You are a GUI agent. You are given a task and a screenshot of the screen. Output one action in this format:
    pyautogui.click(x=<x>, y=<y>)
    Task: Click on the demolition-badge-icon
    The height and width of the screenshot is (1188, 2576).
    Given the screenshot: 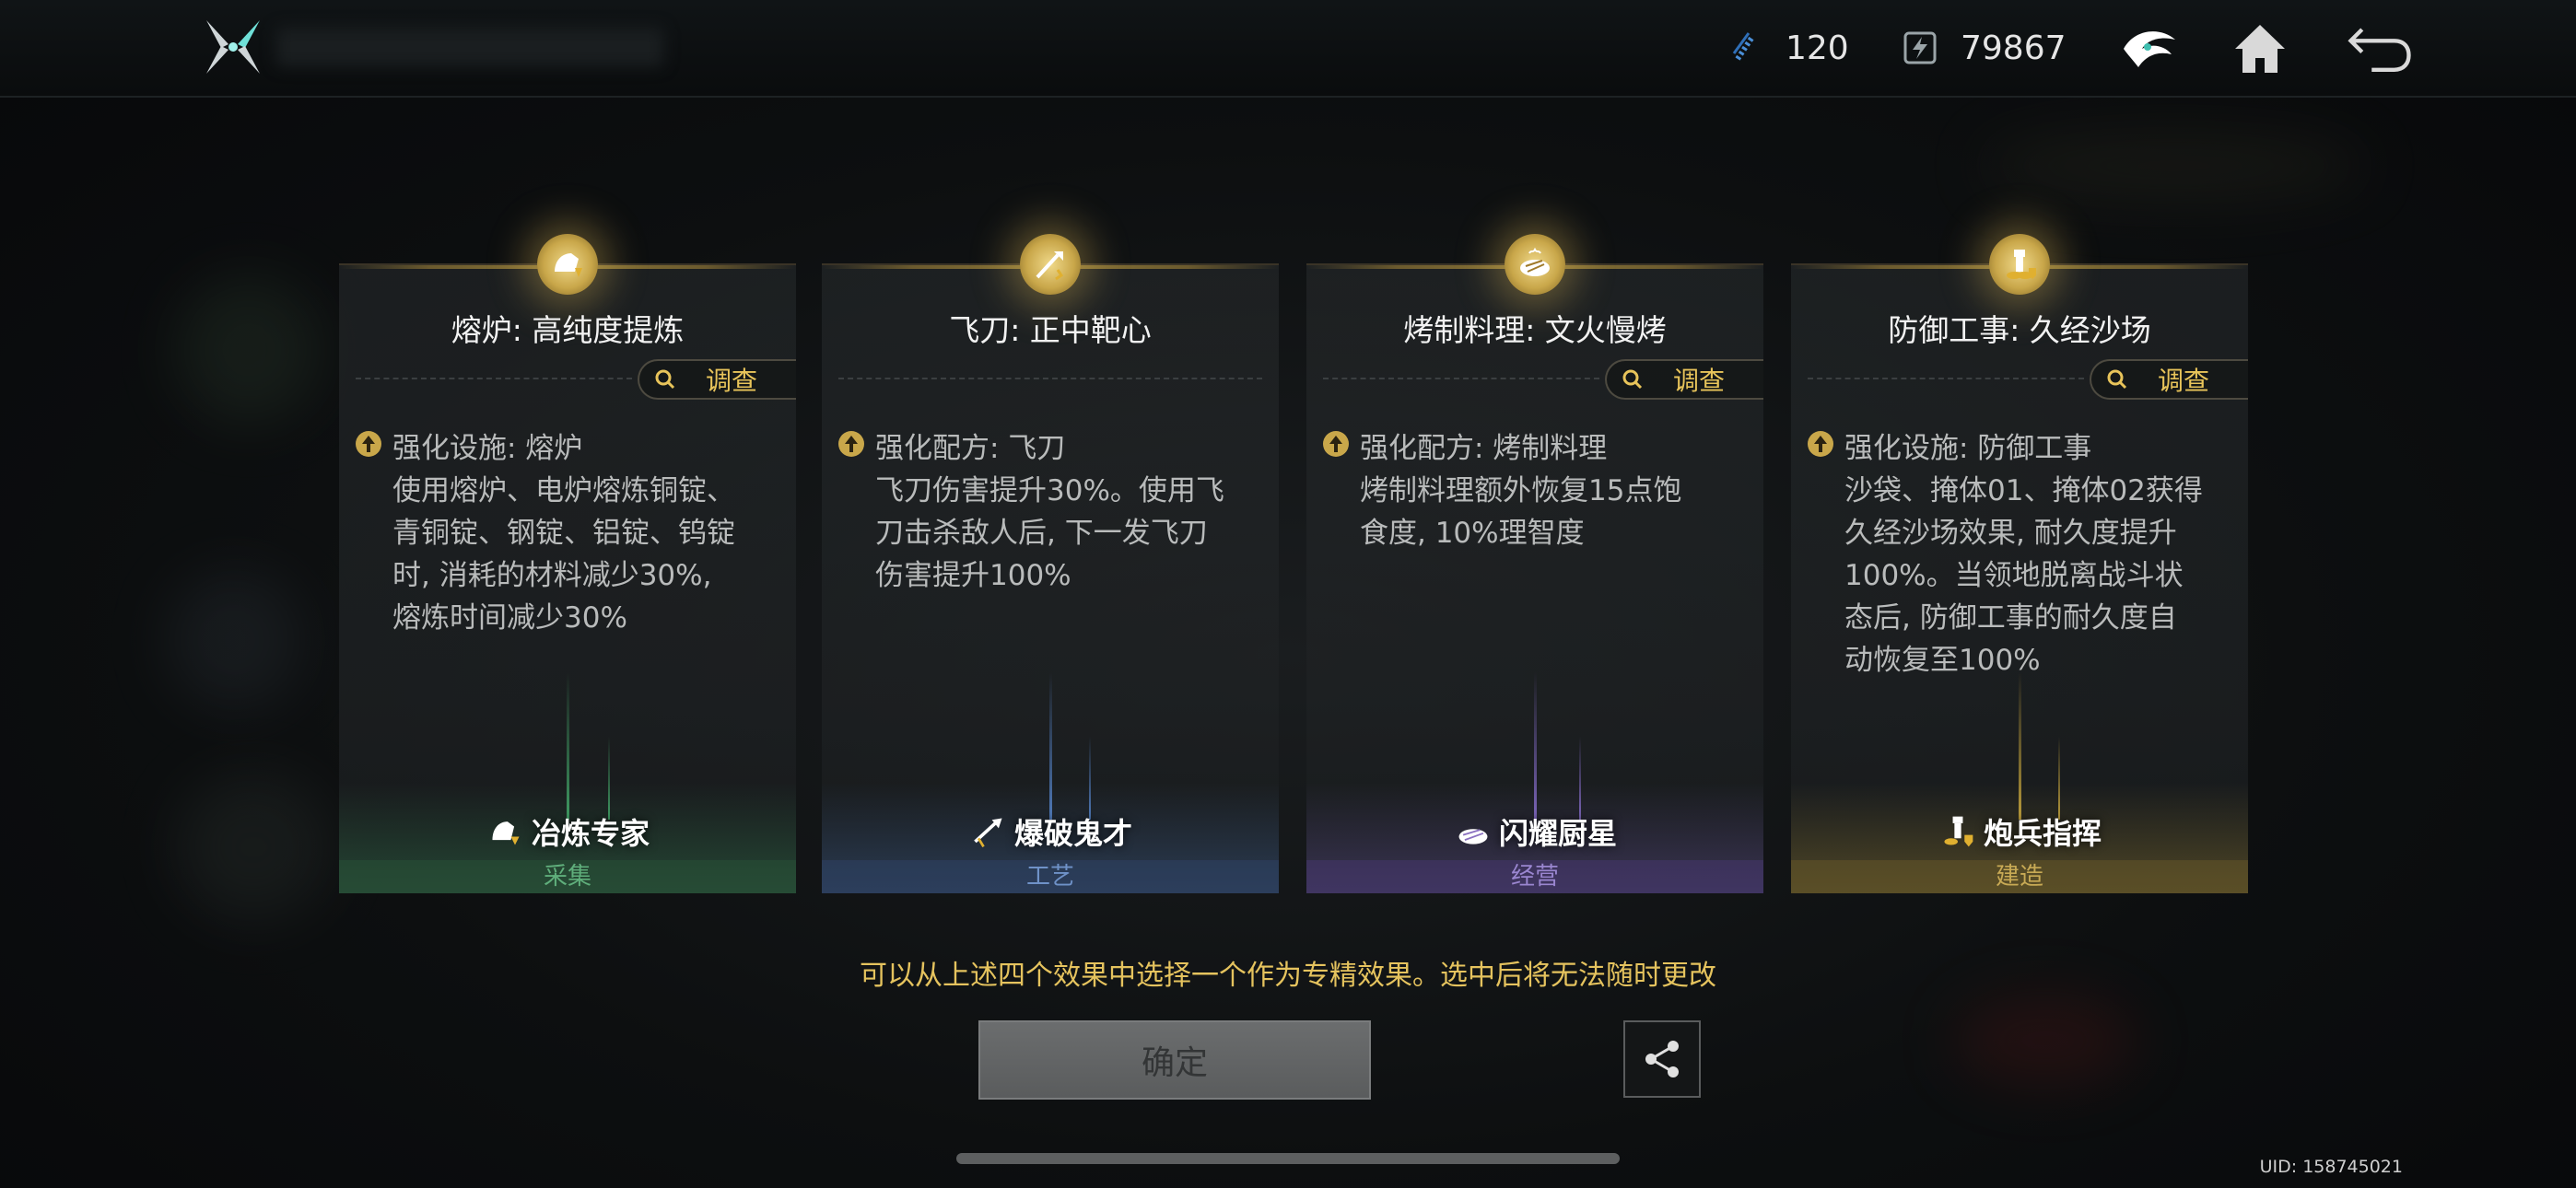 What is the action you would take?
    pyautogui.click(x=989, y=831)
    